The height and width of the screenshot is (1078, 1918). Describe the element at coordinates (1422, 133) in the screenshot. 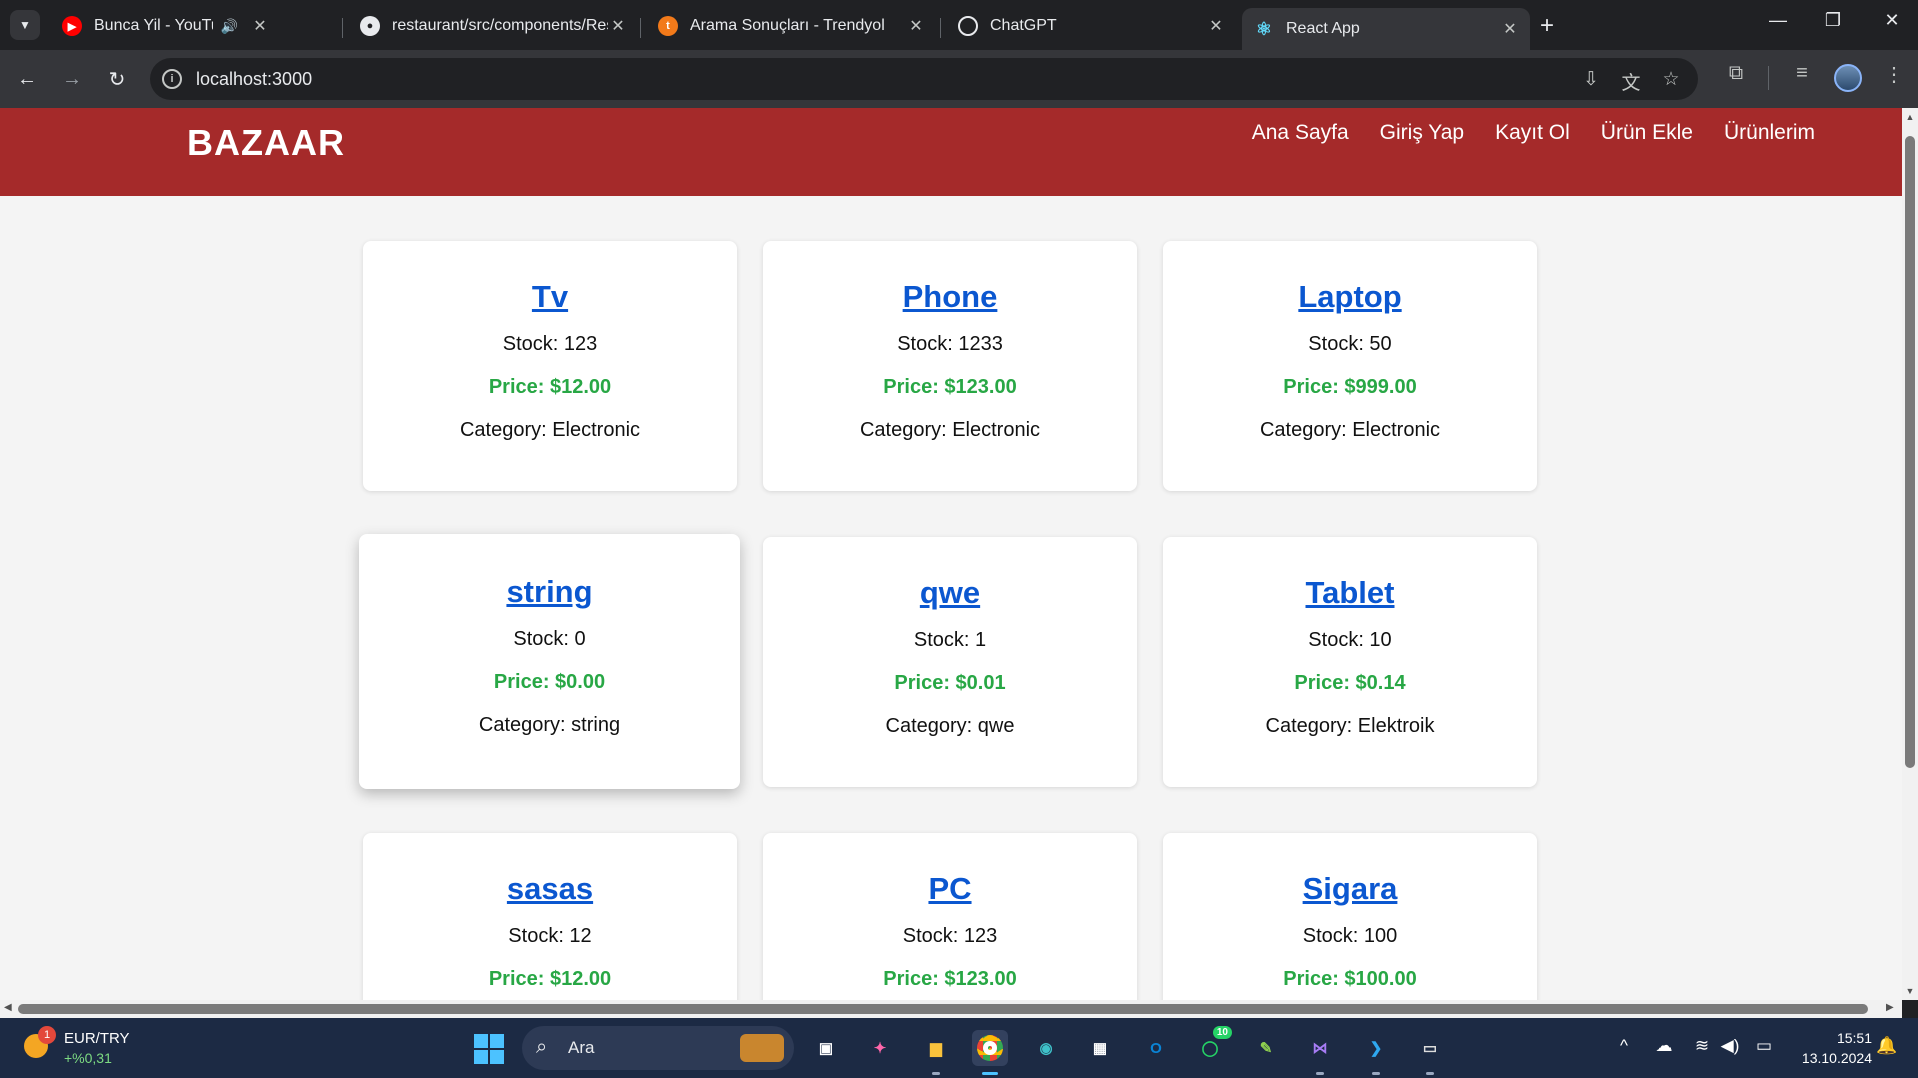

I see `nav-login-link: Giriş Yap` at that location.